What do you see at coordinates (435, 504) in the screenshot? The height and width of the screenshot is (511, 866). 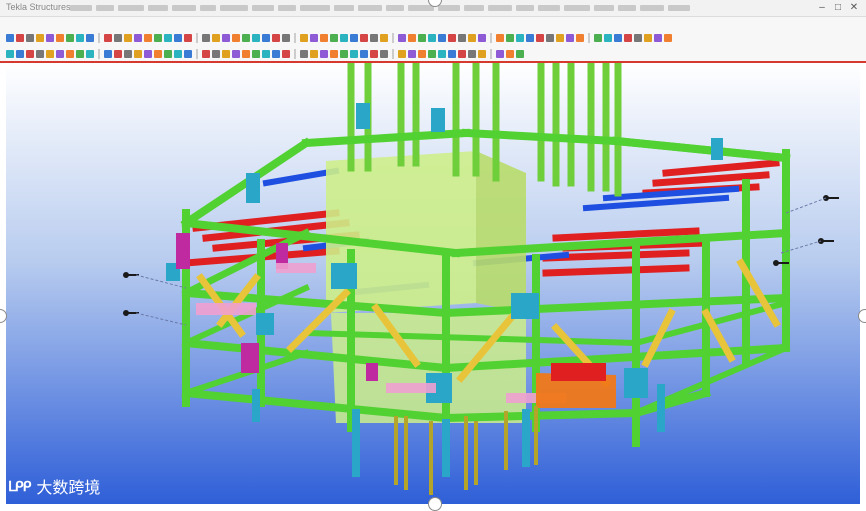 I see `bottom-resize-handle` at bounding box center [435, 504].